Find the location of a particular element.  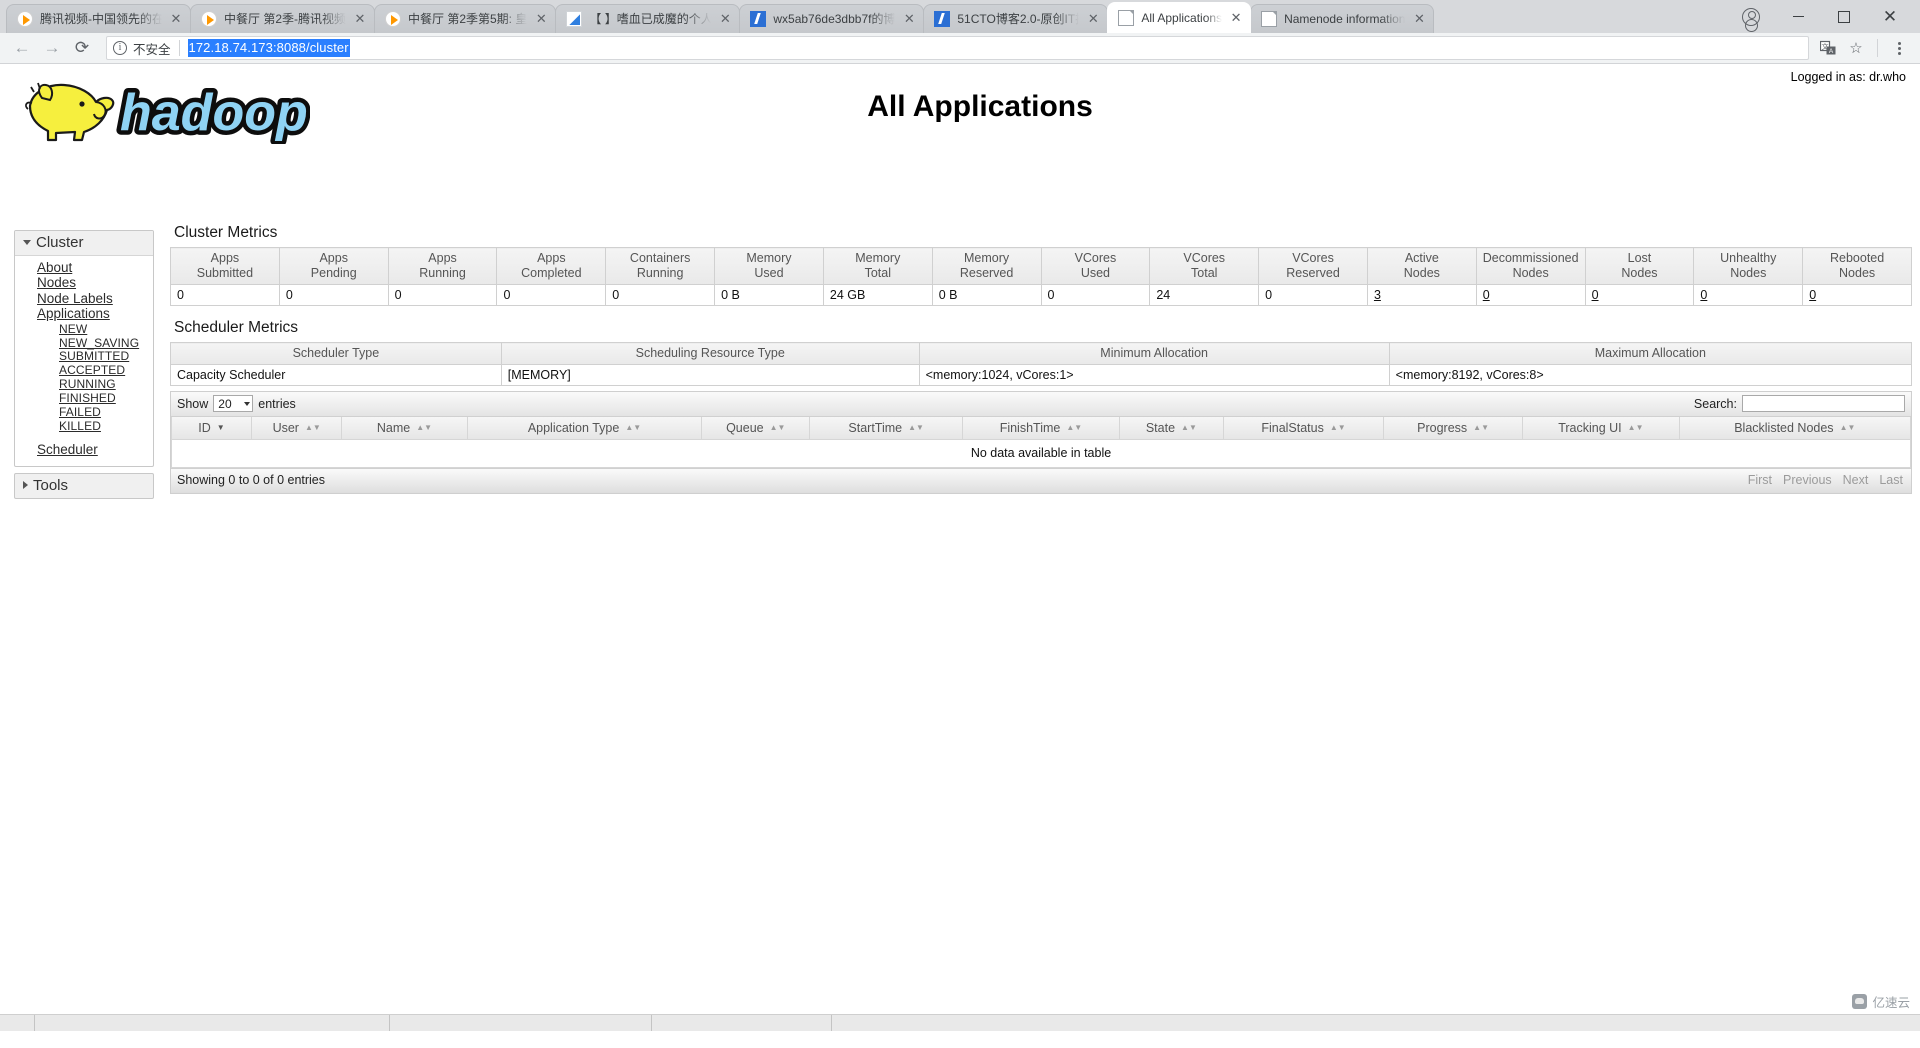

chevron-down-icon is located at coordinates (247, 403).